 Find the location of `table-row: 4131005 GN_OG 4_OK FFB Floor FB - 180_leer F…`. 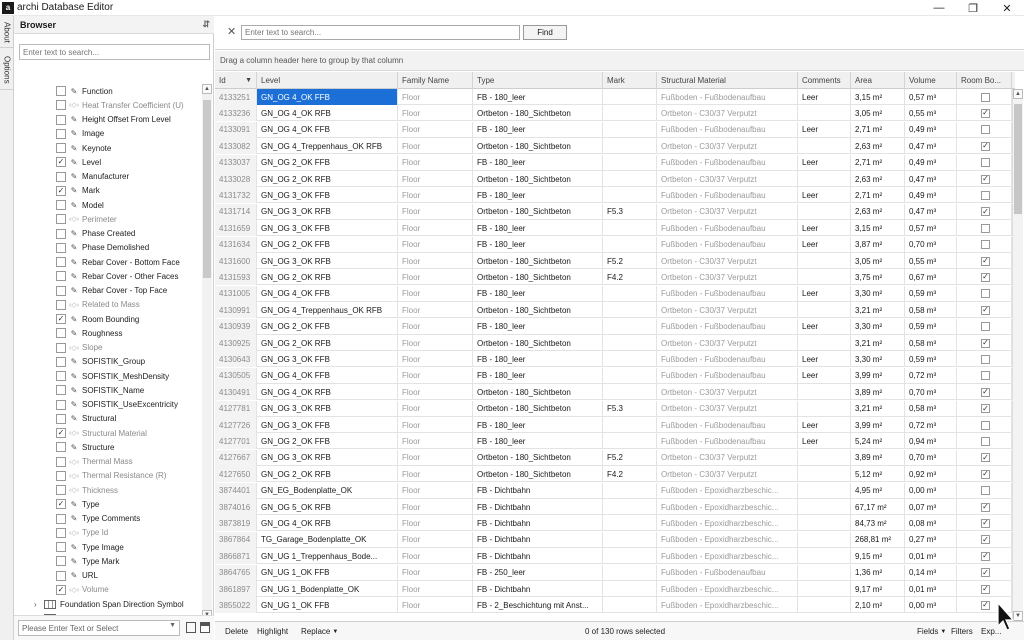

table-row: 4131005 GN_OG 4_OK FFB Floor FB - 180_leer F… is located at coordinates (613, 293).